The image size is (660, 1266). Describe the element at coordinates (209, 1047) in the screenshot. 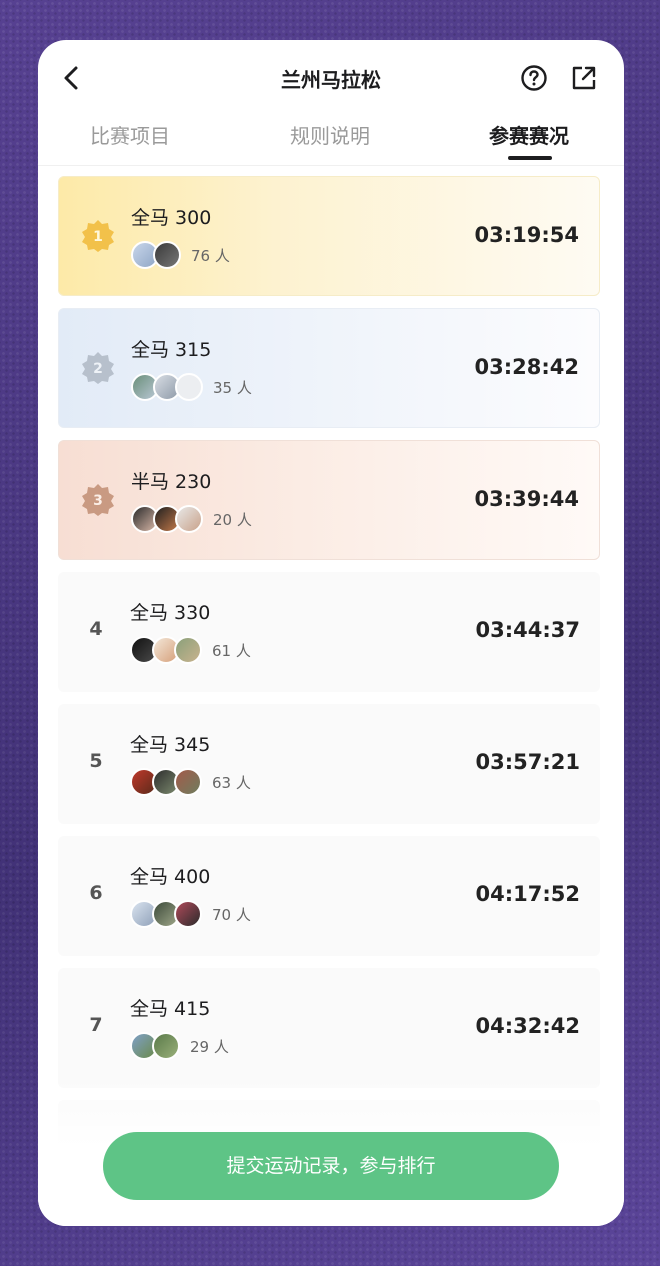

I see `participant-count: 29 人` at that location.